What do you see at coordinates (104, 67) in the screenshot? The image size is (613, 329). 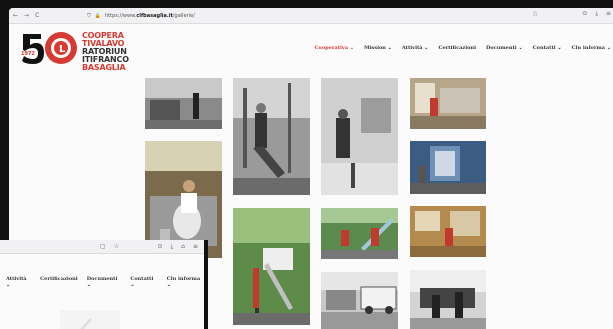 I see `logo-line-5: BASAGLIA` at bounding box center [104, 67].